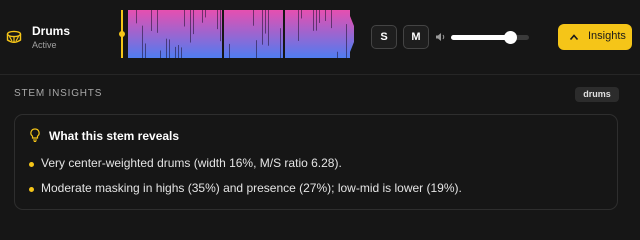 The width and height of the screenshot is (640, 240). Describe the element at coordinates (607, 36) in the screenshot. I see `insights-button-label: Insights` at that location.